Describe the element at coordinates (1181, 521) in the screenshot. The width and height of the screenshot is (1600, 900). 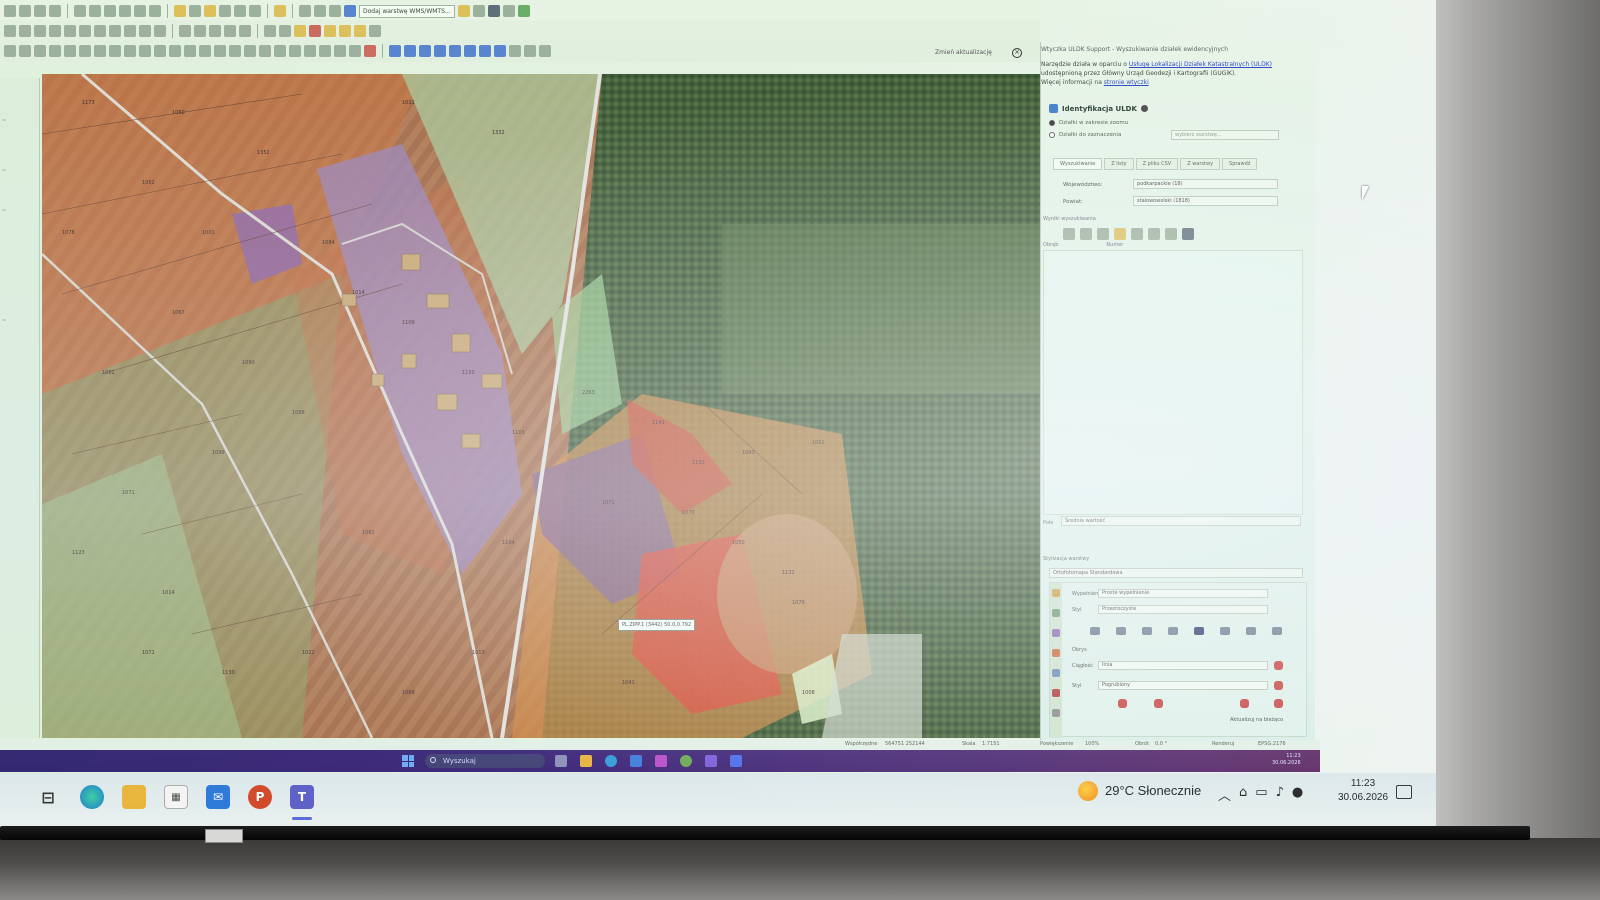
I see `field-select: Średnia wartość` at that location.